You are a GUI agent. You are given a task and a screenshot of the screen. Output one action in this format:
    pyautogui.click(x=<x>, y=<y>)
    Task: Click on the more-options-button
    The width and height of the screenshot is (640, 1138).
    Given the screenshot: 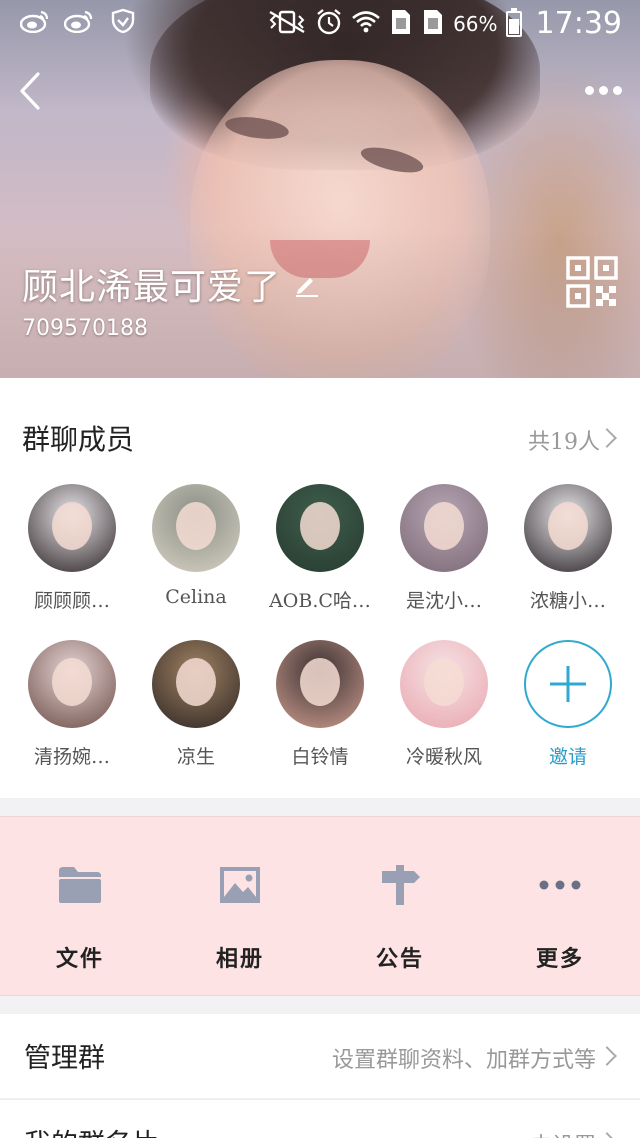 What is the action you would take?
    pyautogui.click(x=603, y=90)
    